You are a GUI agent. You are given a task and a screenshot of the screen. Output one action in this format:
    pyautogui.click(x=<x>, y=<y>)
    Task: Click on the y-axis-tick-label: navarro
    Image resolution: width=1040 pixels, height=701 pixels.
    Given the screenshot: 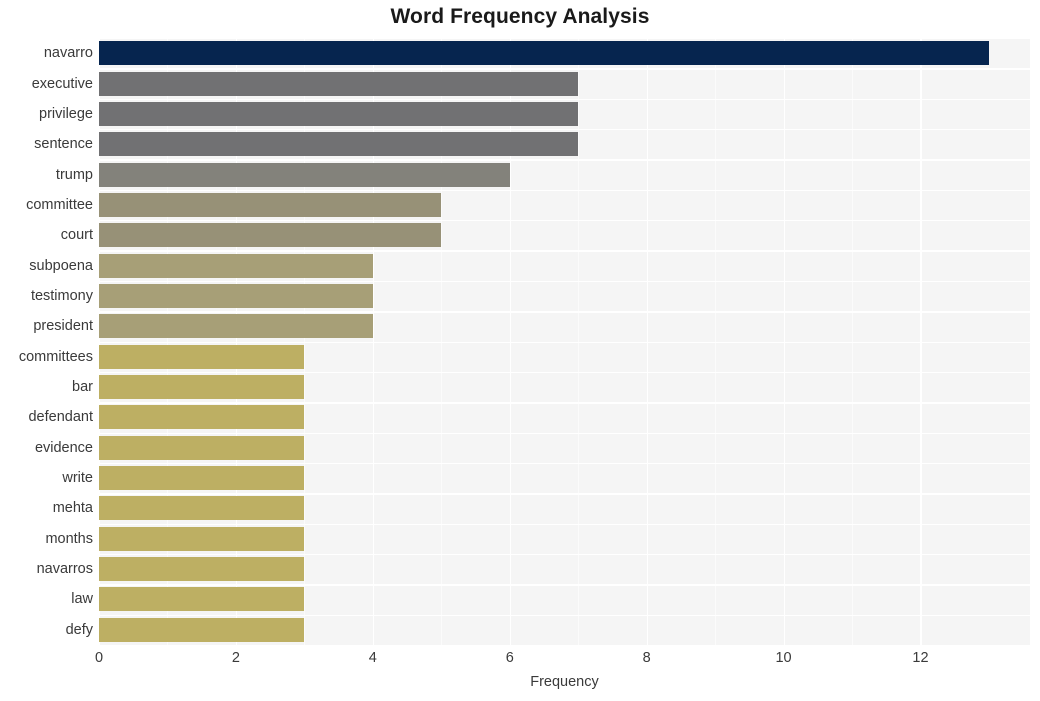 What is the action you would take?
    pyautogui.click(x=68, y=53)
    